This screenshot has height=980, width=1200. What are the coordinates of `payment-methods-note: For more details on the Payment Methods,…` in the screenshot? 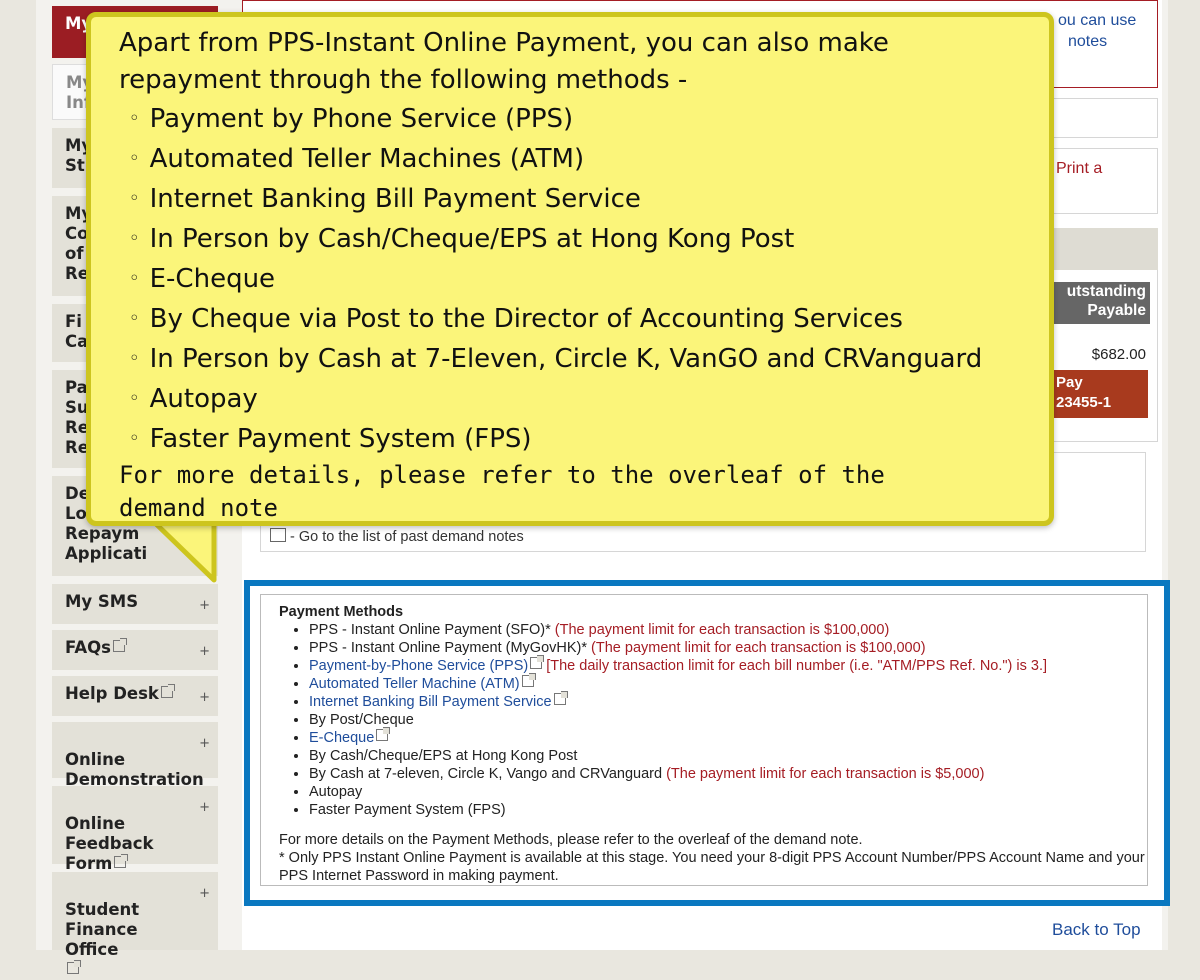 It's located at (571, 840).